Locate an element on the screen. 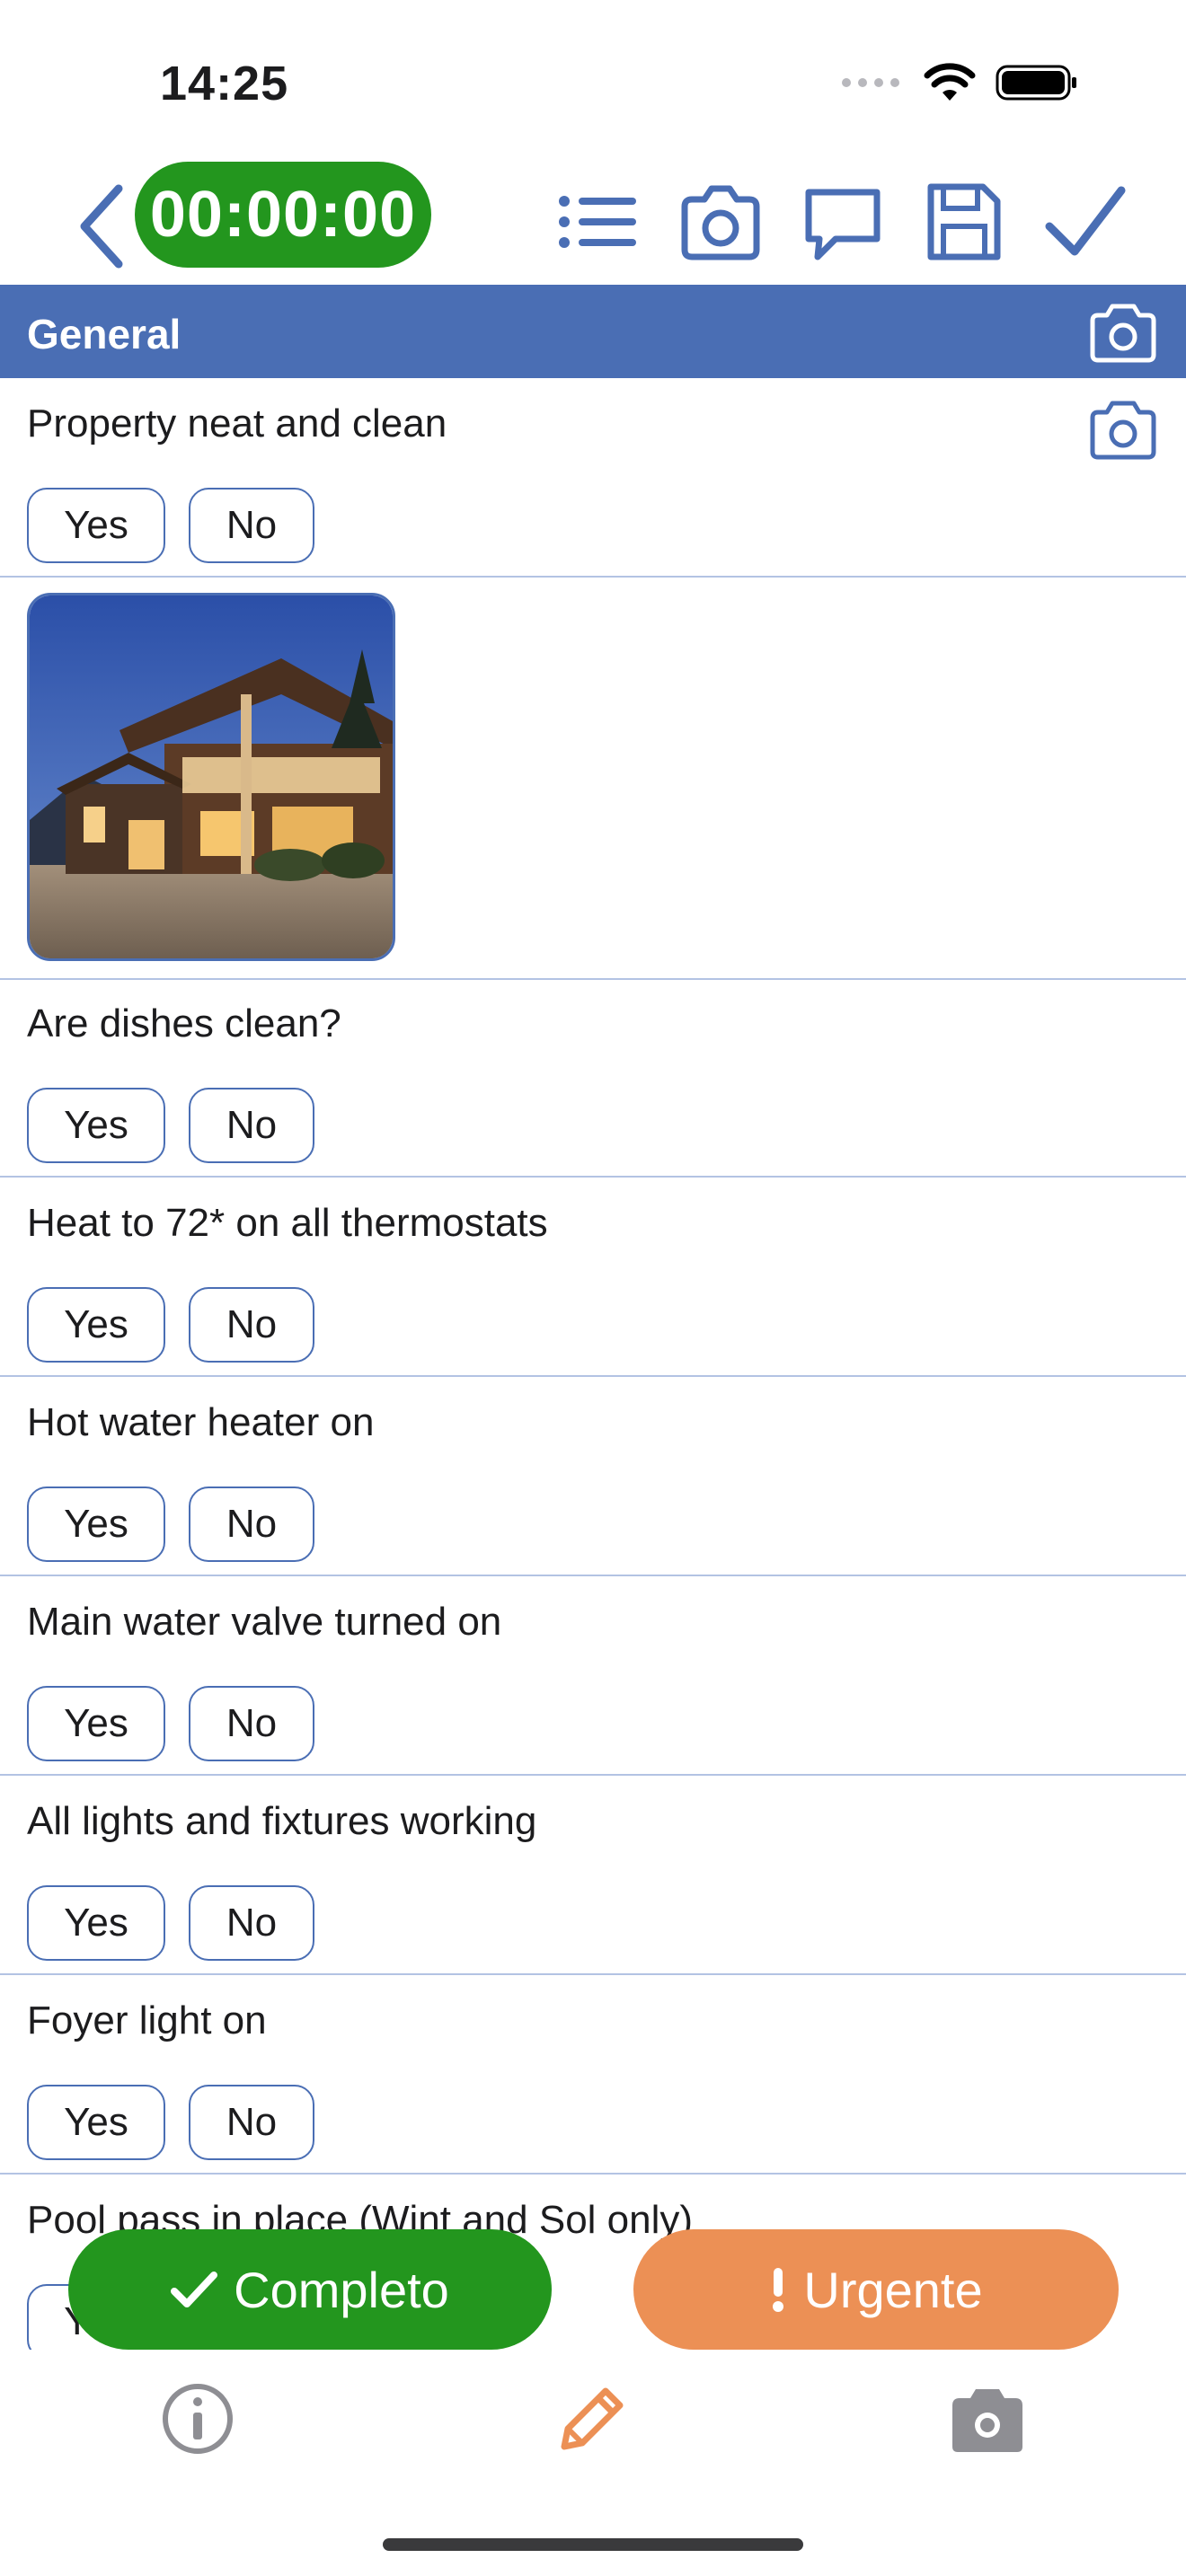 The width and height of the screenshot is (1186, 2576). item-question: Heat to 72* on all thermostats is located at coordinates (287, 1223).